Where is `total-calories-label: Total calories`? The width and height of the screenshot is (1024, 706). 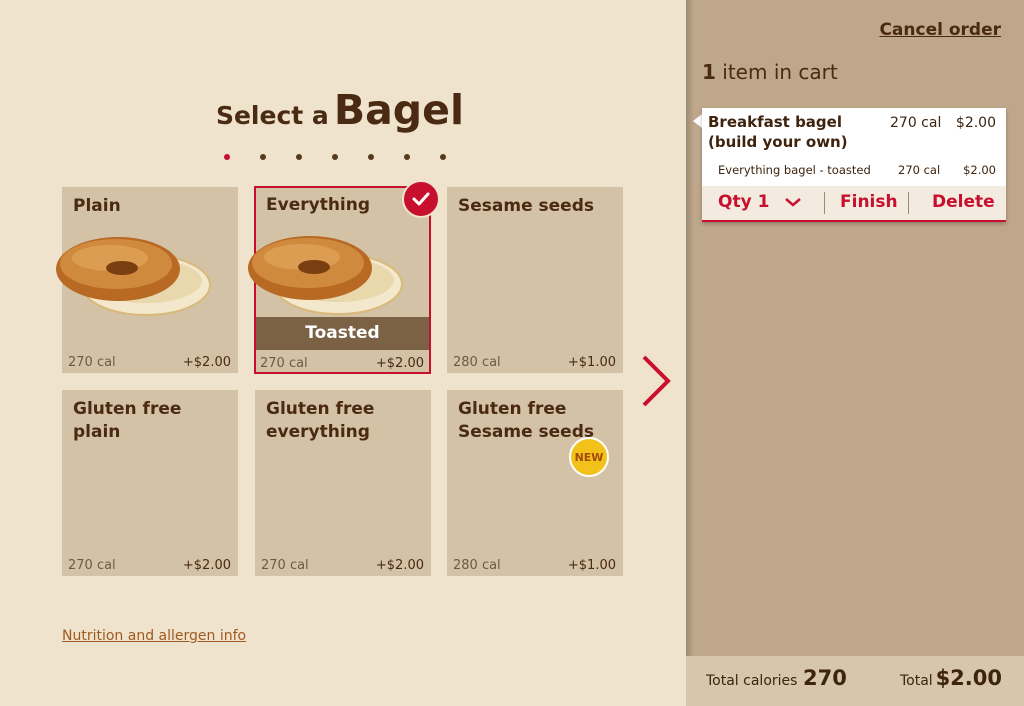
total-calories-label: Total calories is located at coordinates (752, 681).